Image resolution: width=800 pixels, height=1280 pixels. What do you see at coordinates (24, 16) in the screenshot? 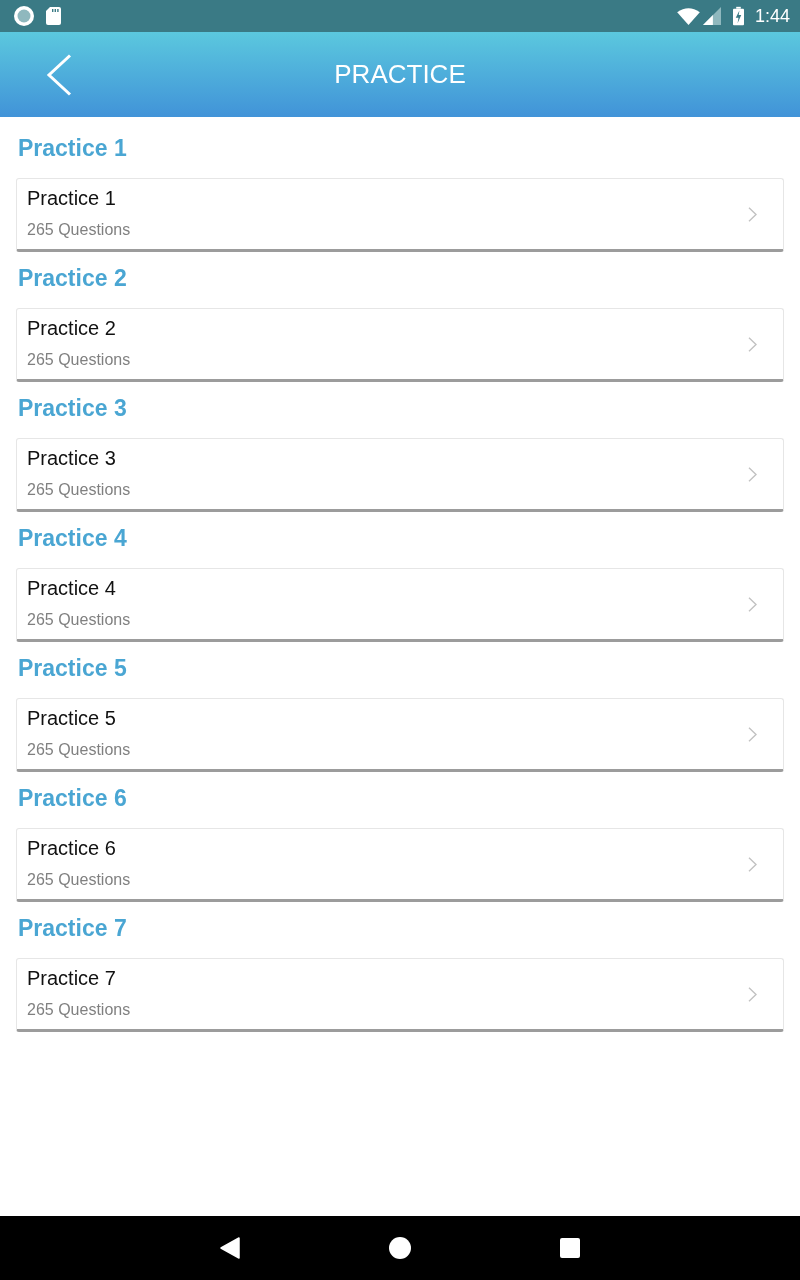
I see `circle-status-icon` at bounding box center [24, 16].